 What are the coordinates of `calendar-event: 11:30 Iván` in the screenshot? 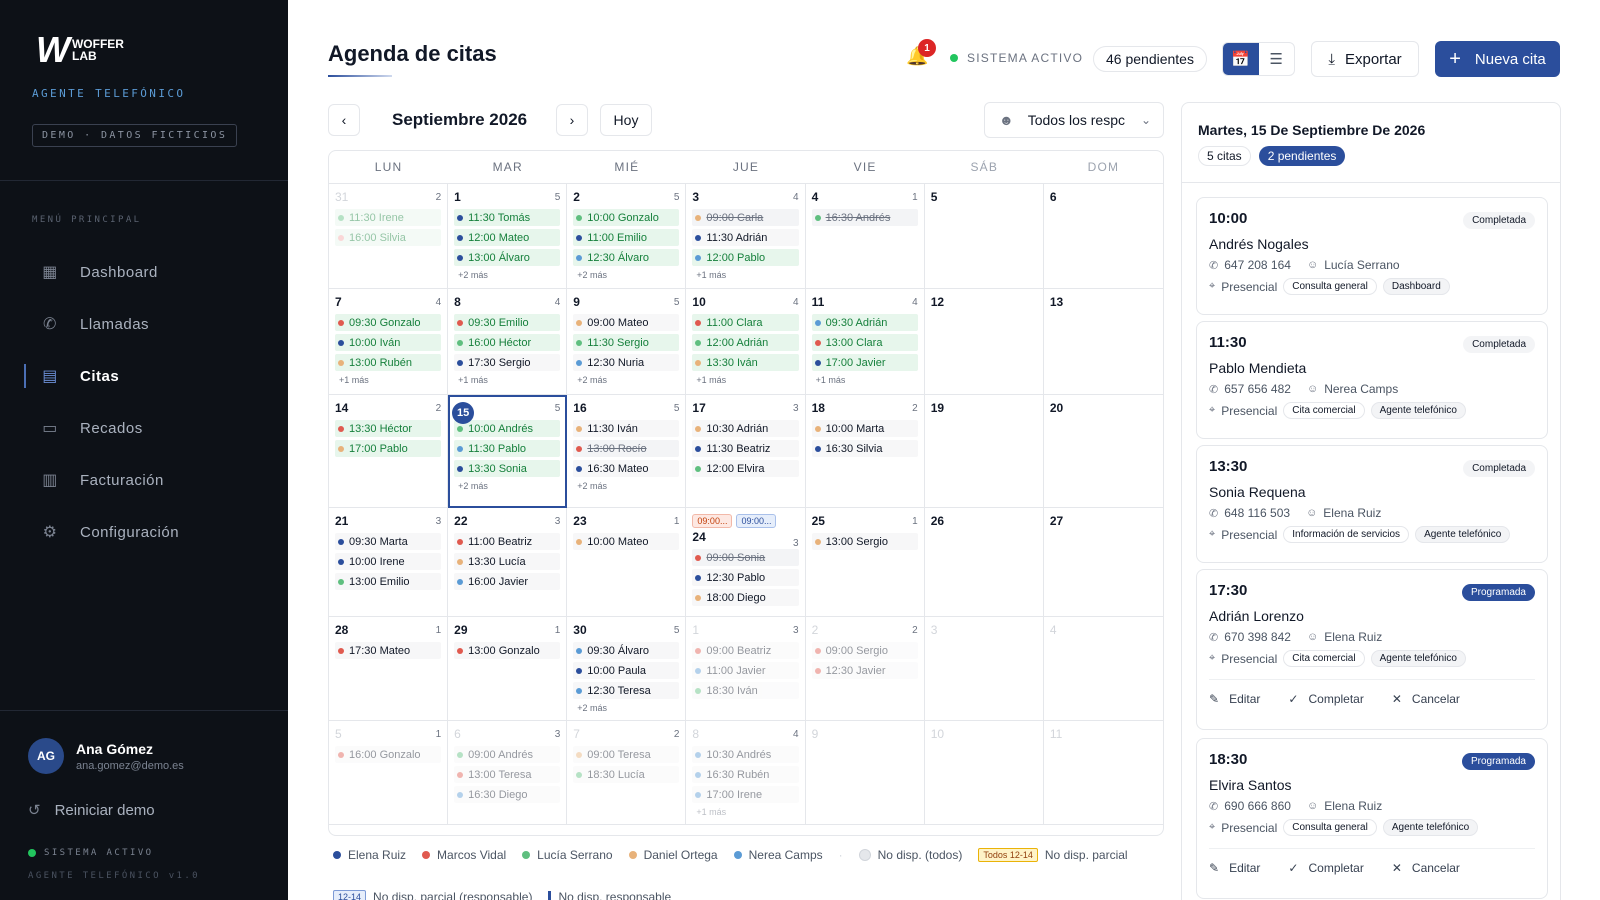 It's located at (626, 428).